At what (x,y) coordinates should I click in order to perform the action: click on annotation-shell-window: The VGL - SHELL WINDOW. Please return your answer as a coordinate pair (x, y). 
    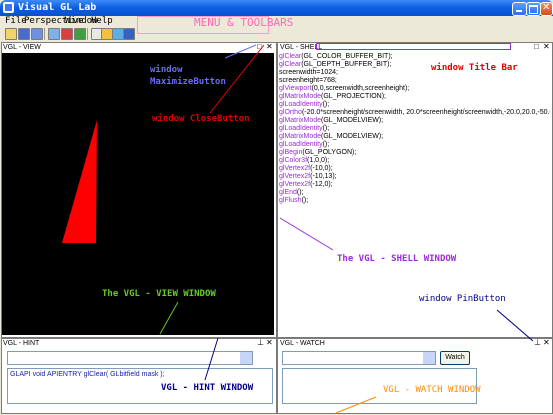
    Looking at the image, I should click on (397, 259).